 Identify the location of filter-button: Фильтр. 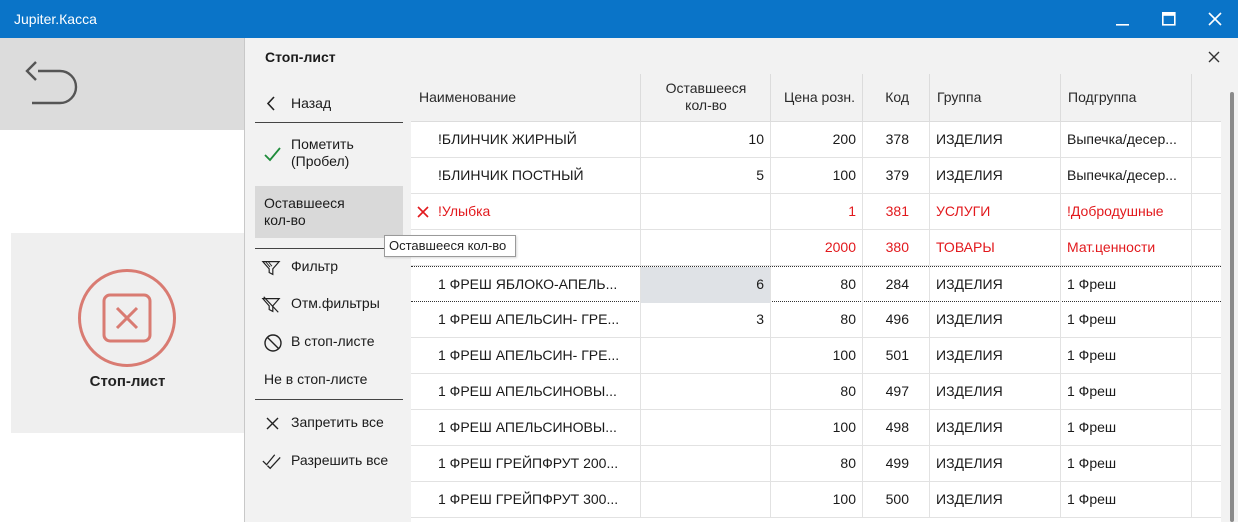
(329, 268).